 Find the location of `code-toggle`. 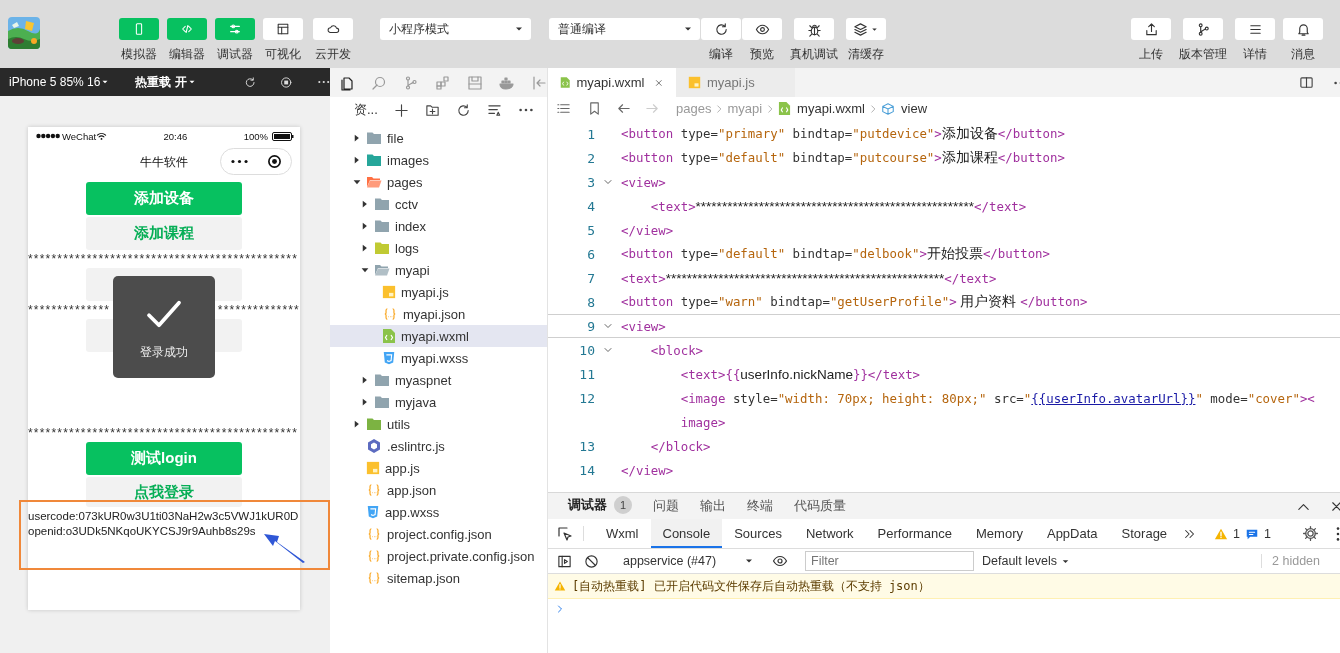

code-toggle is located at coordinates (187, 29).